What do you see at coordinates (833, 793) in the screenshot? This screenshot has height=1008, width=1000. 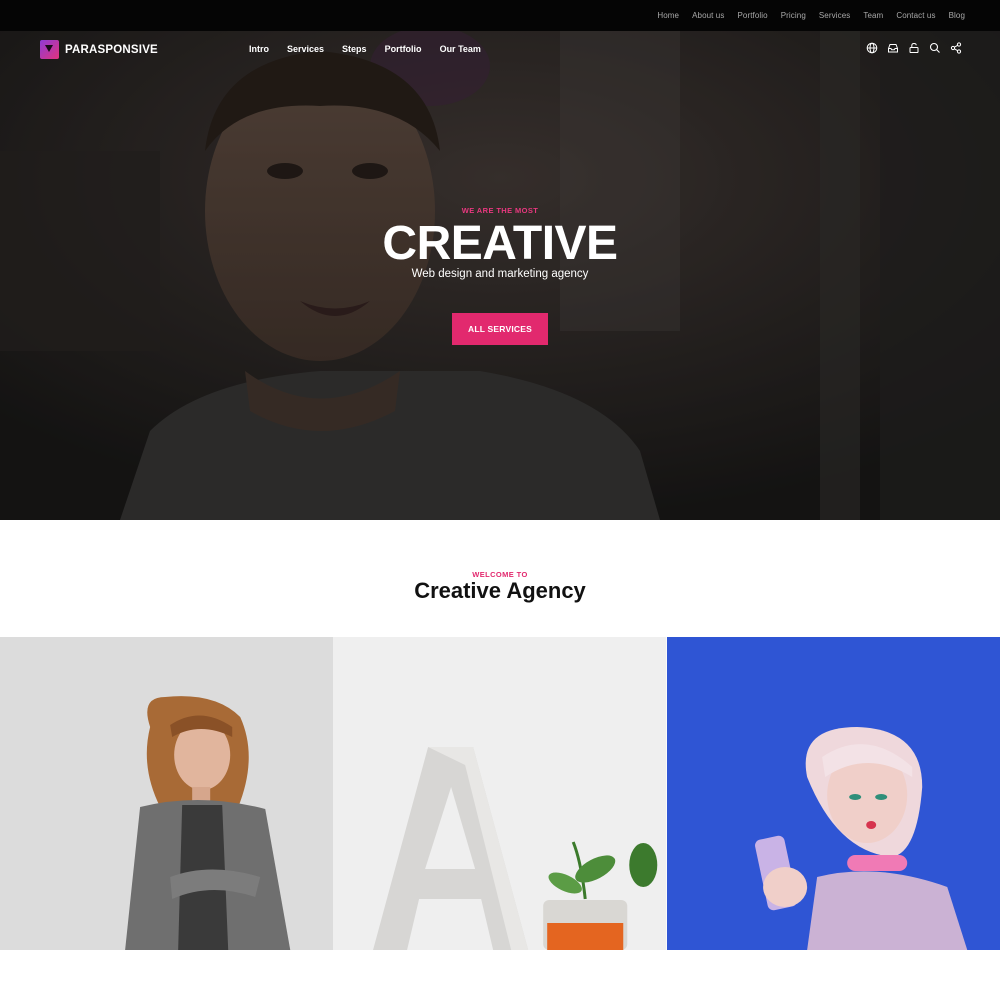 I see `gallery-image-woman-blue` at bounding box center [833, 793].